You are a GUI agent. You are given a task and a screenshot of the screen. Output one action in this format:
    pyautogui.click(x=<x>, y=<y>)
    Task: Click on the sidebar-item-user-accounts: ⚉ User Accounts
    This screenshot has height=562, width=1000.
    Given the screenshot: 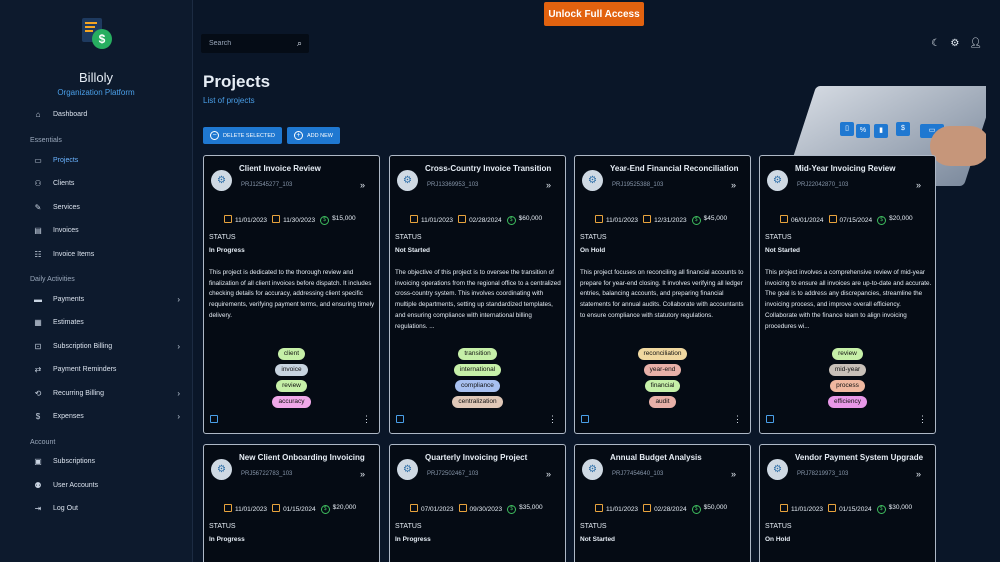 What is the action you would take?
    pyautogui.click(x=110, y=485)
    